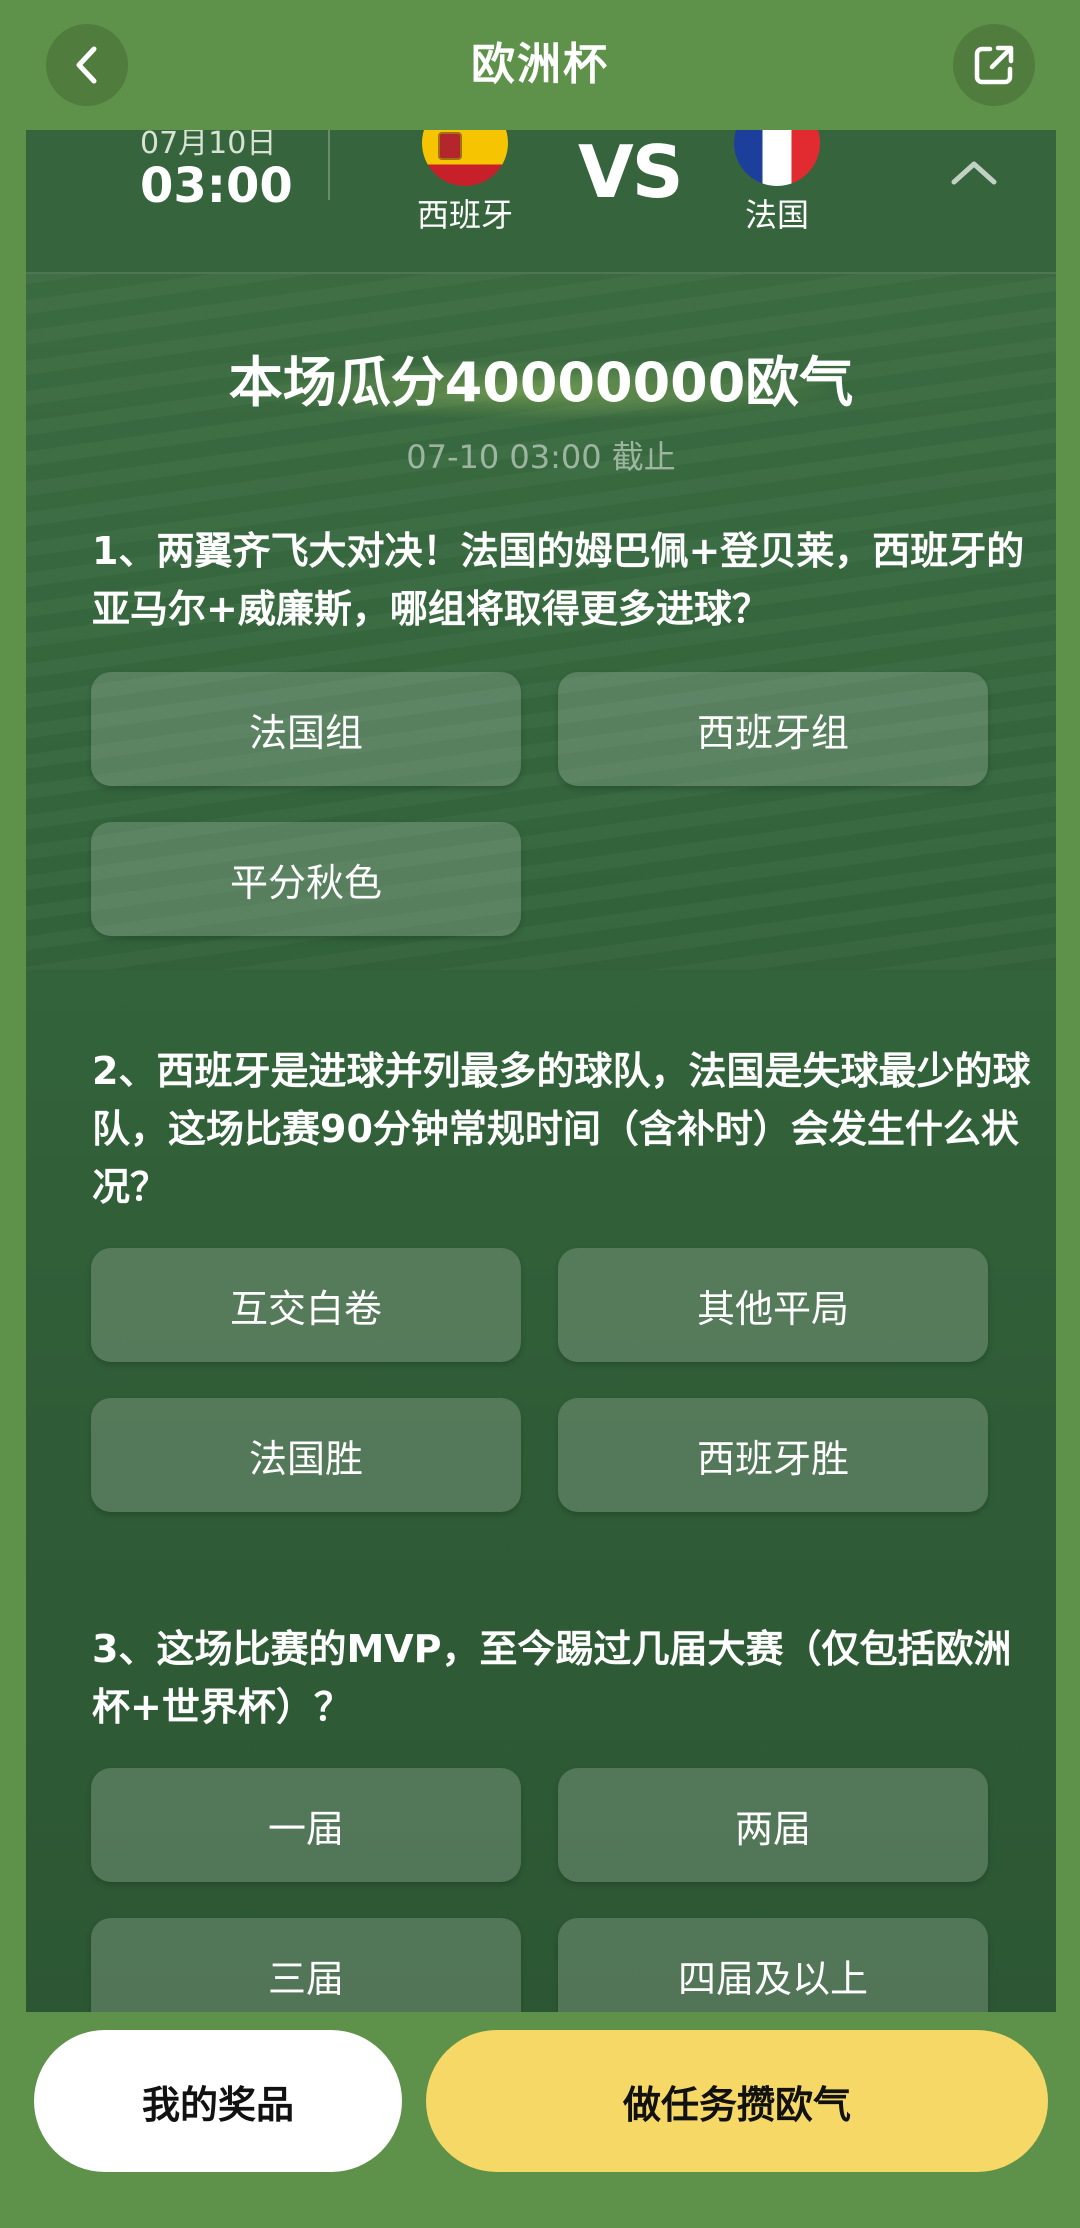  I want to click on q2-option-goalless: 互交白卷, so click(306, 1305).